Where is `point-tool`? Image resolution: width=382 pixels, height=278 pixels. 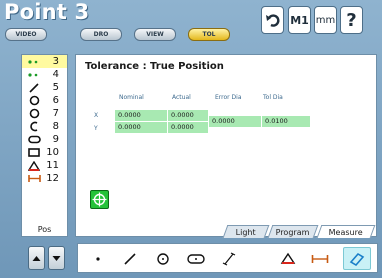 point-tool is located at coordinates (98, 258).